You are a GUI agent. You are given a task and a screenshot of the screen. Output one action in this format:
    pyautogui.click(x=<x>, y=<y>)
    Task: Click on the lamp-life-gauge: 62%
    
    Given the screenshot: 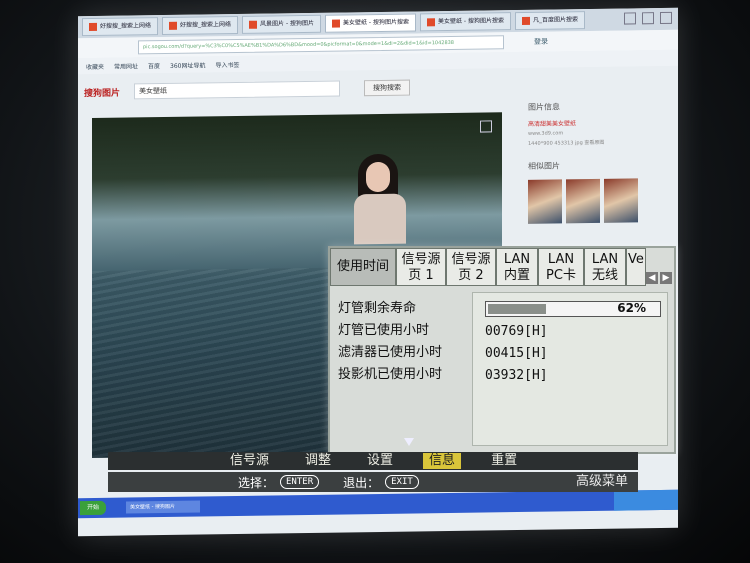 What is the action you would take?
    pyautogui.click(x=573, y=309)
    